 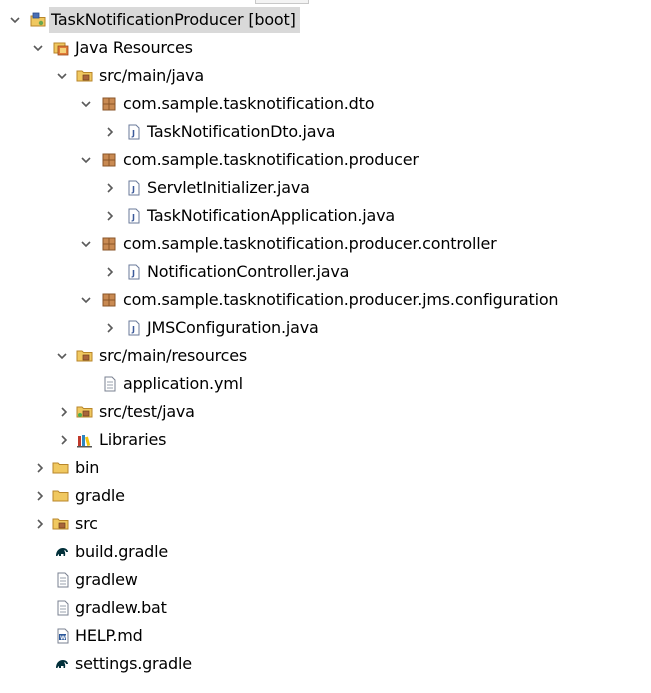 What do you see at coordinates (325, 440) in the screenshot?
I see `tree-item-libraries: Libraries` at bounding box center [325, 440].